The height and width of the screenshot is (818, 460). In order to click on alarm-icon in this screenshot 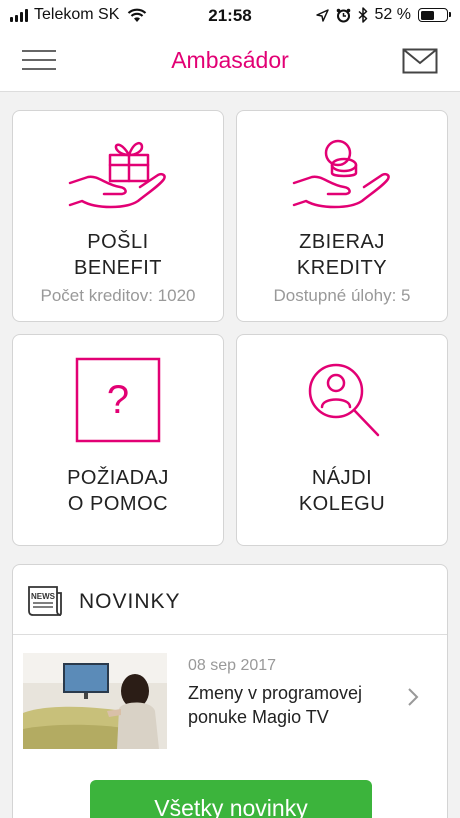, I will do `click(343, 15)`.